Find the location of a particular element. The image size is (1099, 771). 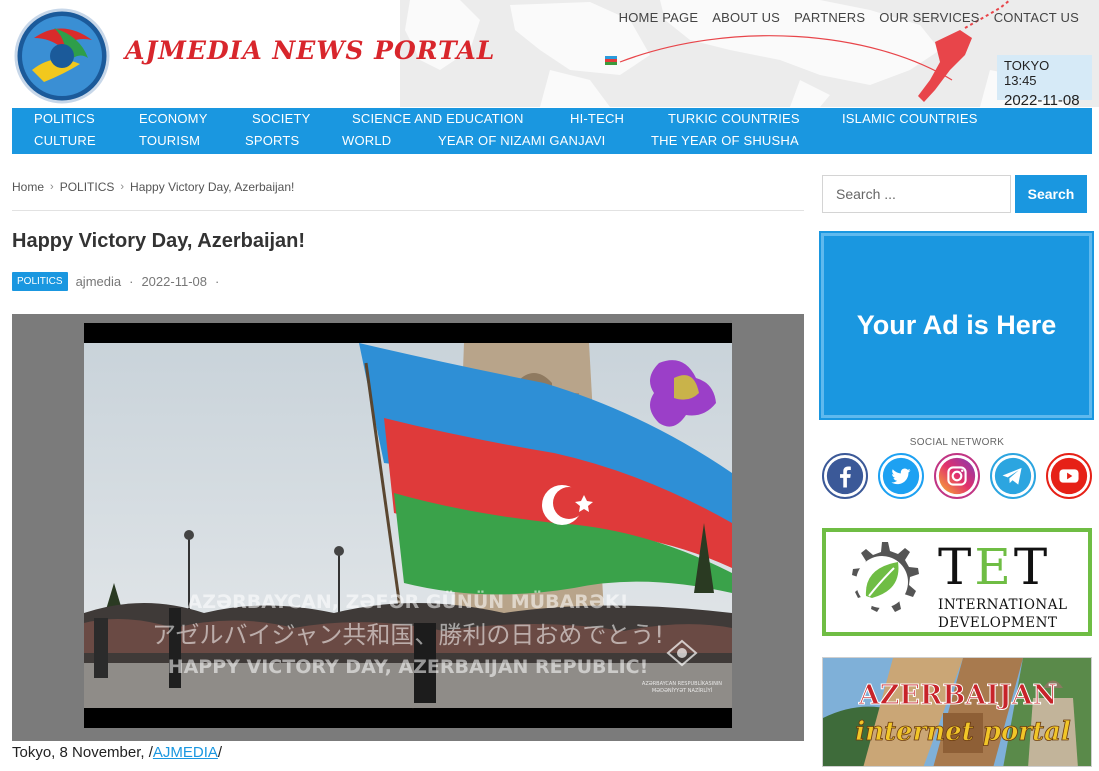

tokyo-date: 2022-11-08 is located at coordinates (1042, 99).